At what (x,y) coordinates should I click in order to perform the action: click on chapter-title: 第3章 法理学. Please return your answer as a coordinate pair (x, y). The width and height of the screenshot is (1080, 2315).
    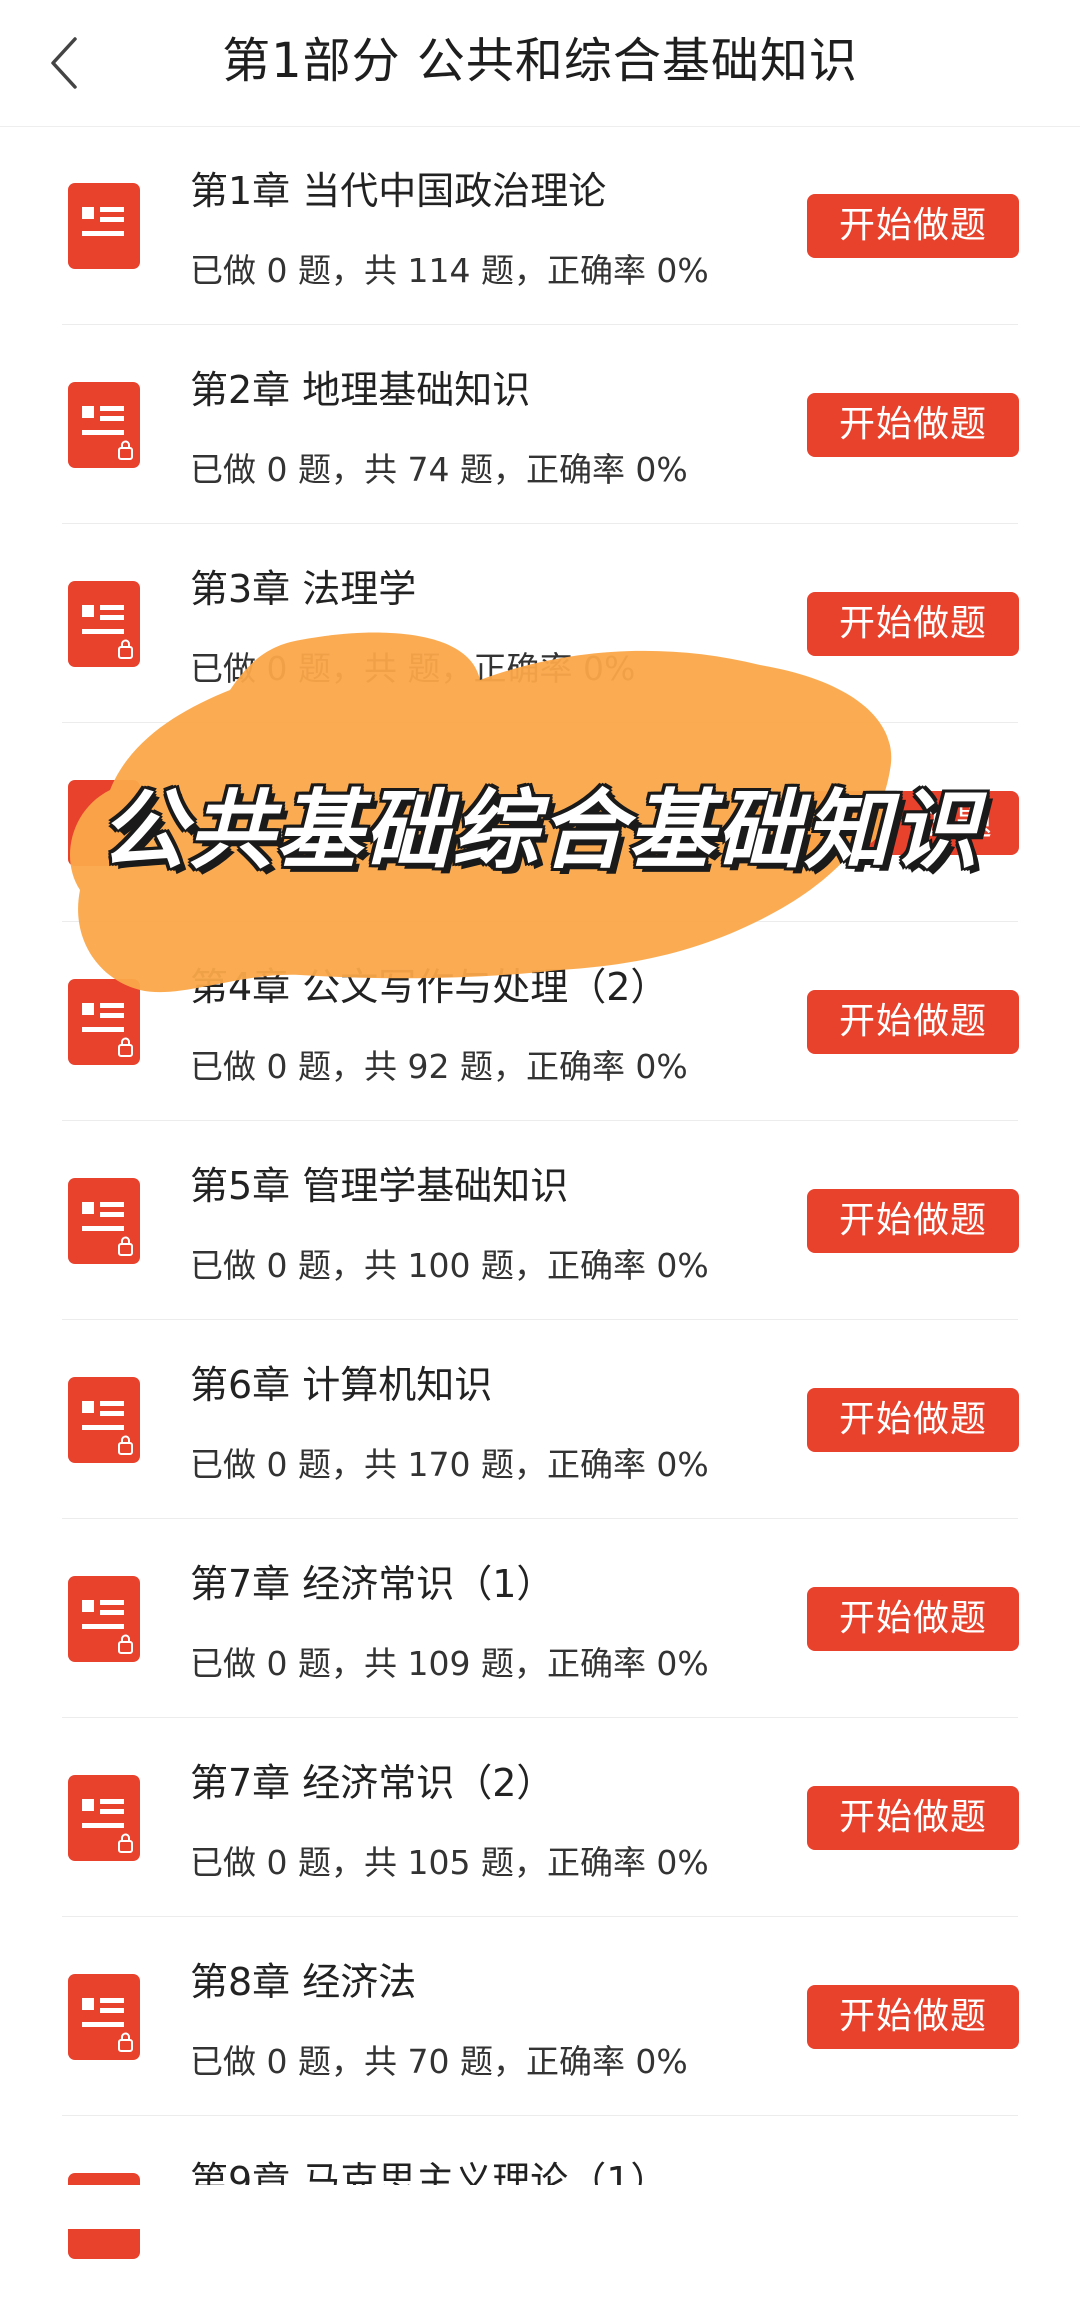
    Looking at the image, I should click on (303, 589).